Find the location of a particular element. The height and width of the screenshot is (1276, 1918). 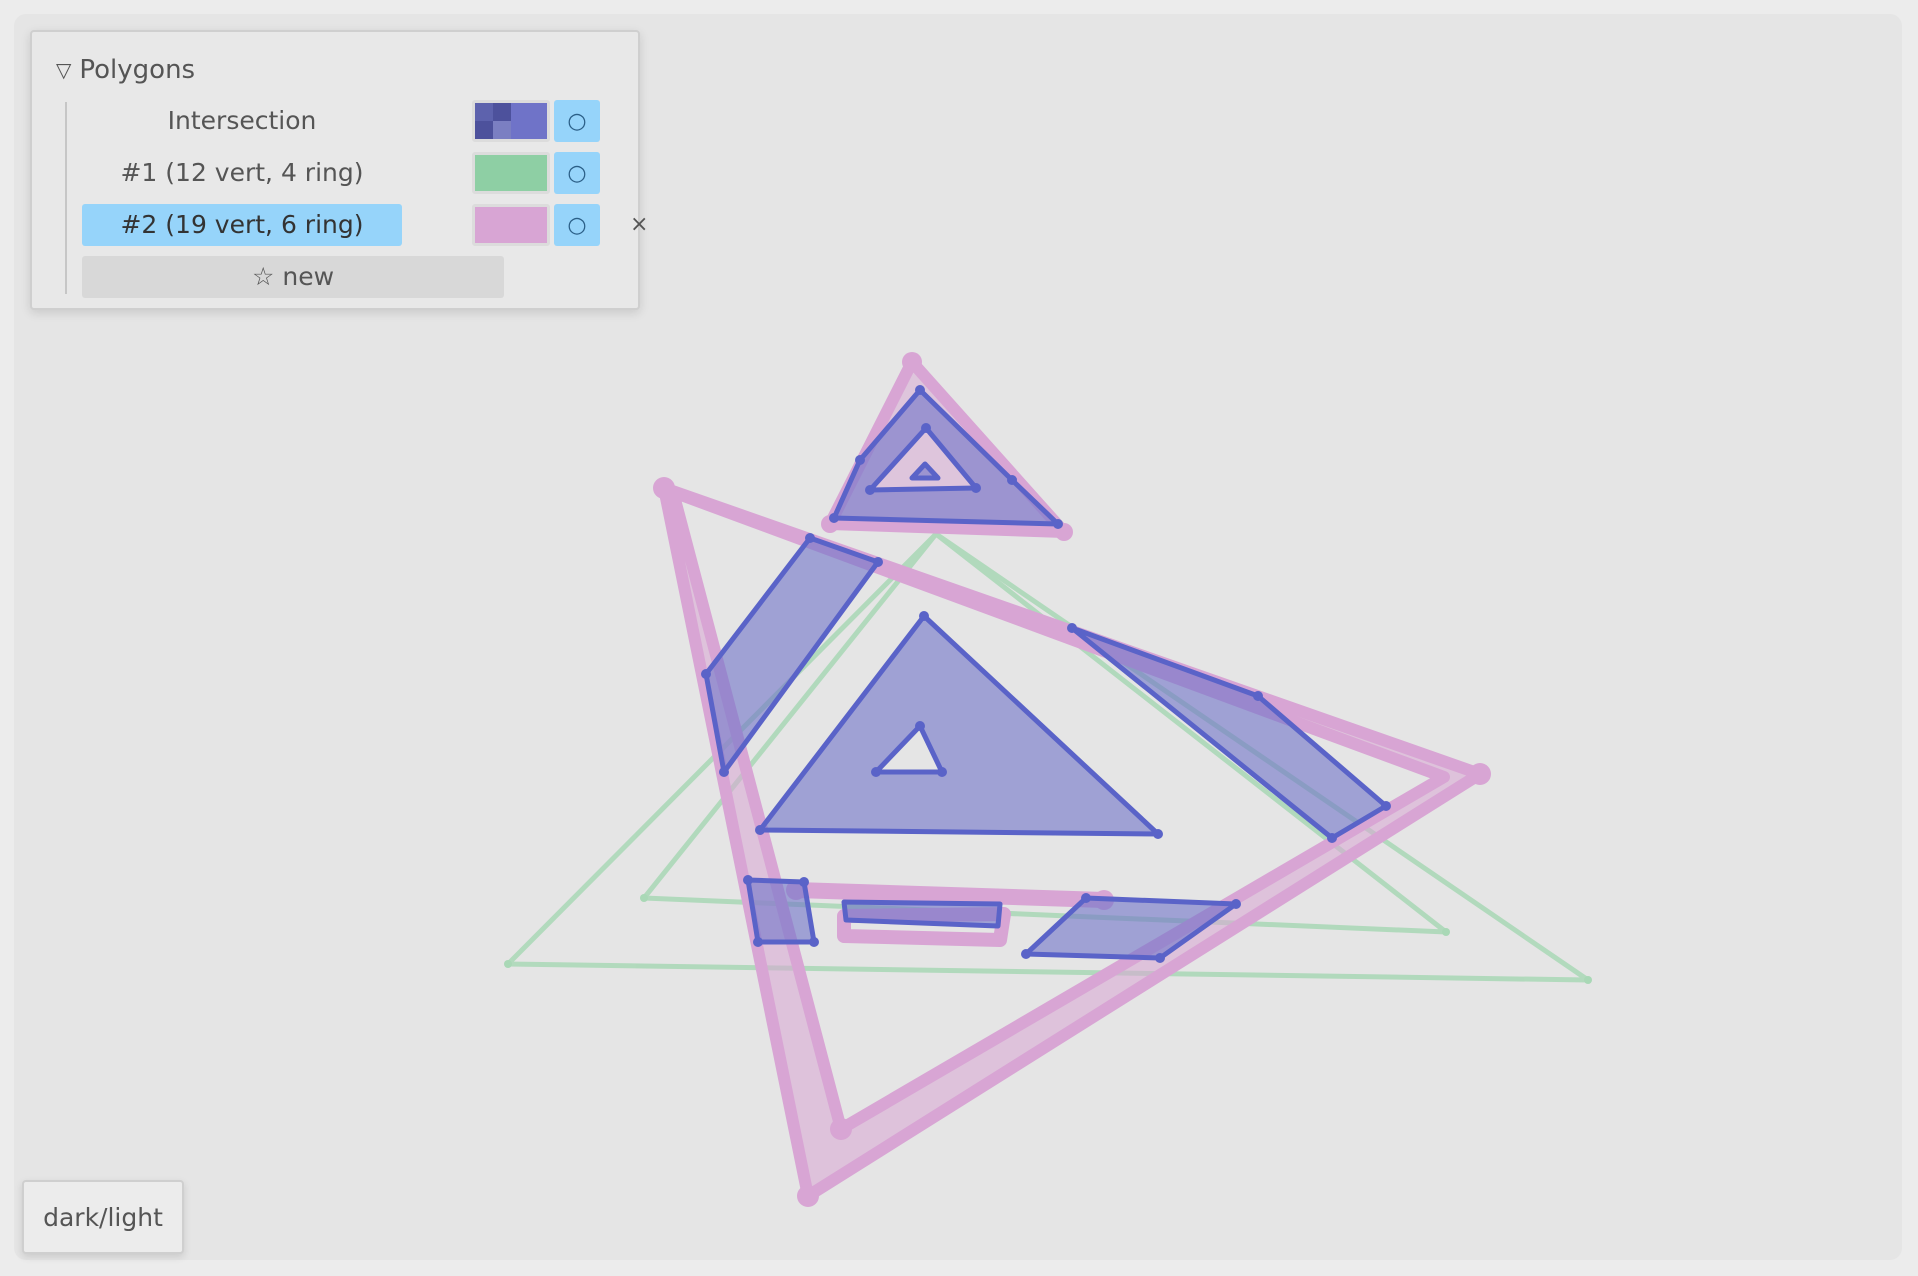

new-polygon-button: ☆ new is located at coordinates (293, 277).